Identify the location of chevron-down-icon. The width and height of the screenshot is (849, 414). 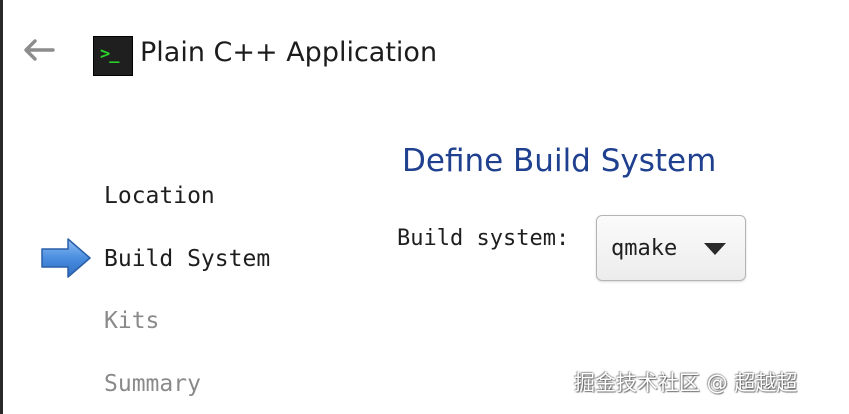
(715, 249).